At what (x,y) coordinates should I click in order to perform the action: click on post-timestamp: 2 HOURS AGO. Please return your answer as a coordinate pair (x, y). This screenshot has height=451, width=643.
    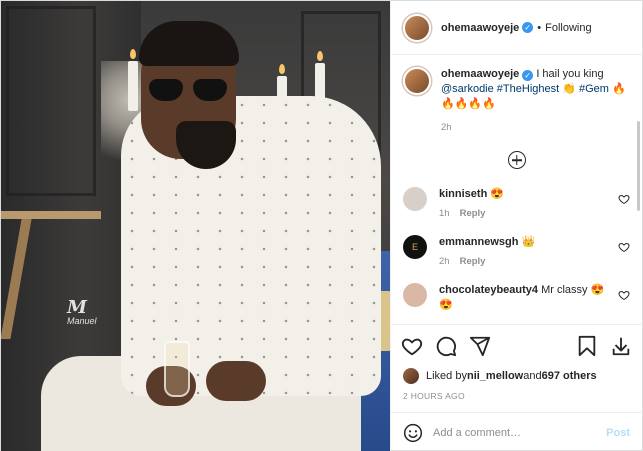
    Looking at the image, I should click on (516, 396).